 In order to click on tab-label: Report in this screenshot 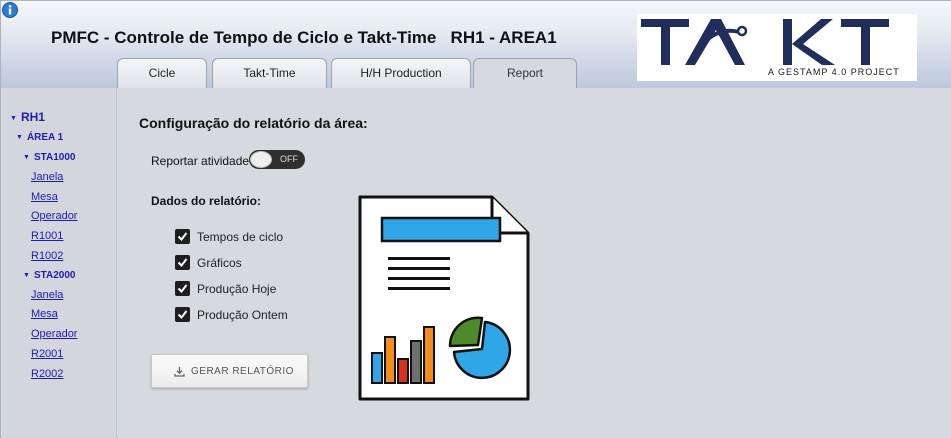, I will do `click(525, 73)`.